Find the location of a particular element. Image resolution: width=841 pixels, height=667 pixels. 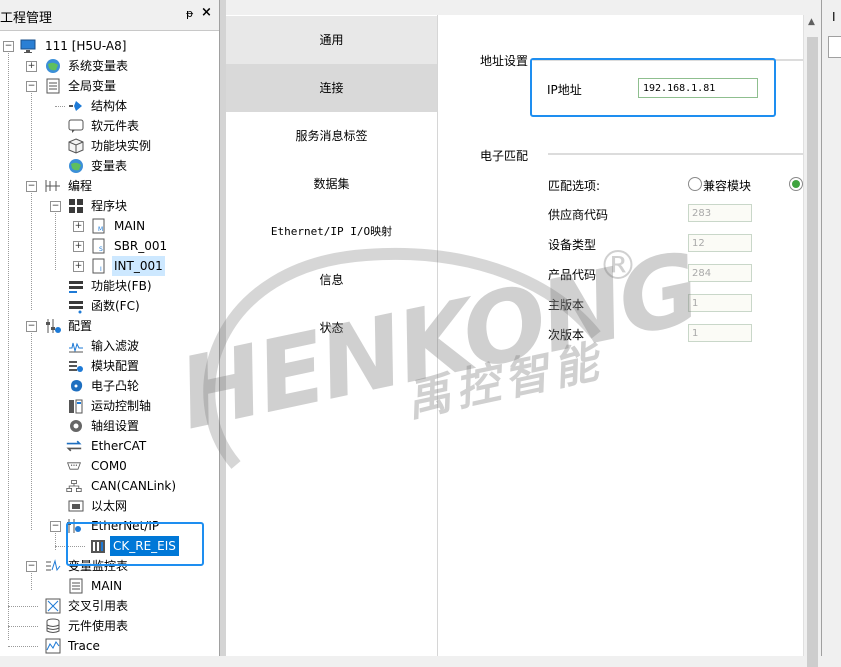

major-revision-label: 主版本 is located at coordinates (566, 305).